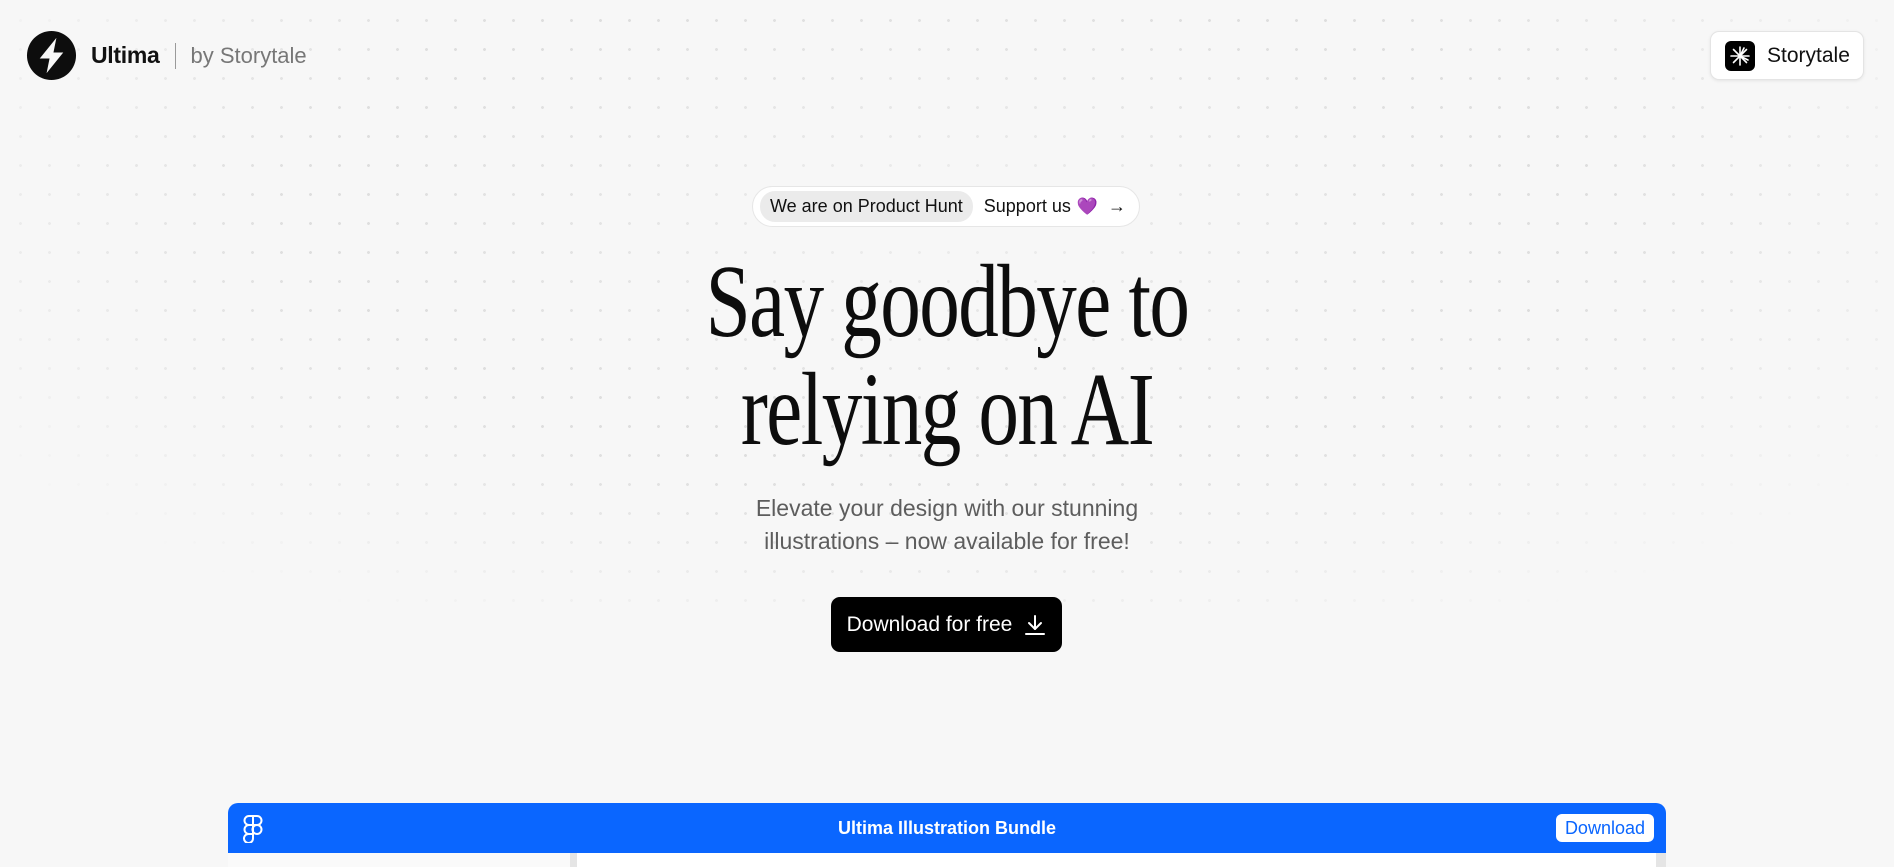 The image size is (1894, 867). I want to click on download-for-free-button: Download for free, so click(946, 624).